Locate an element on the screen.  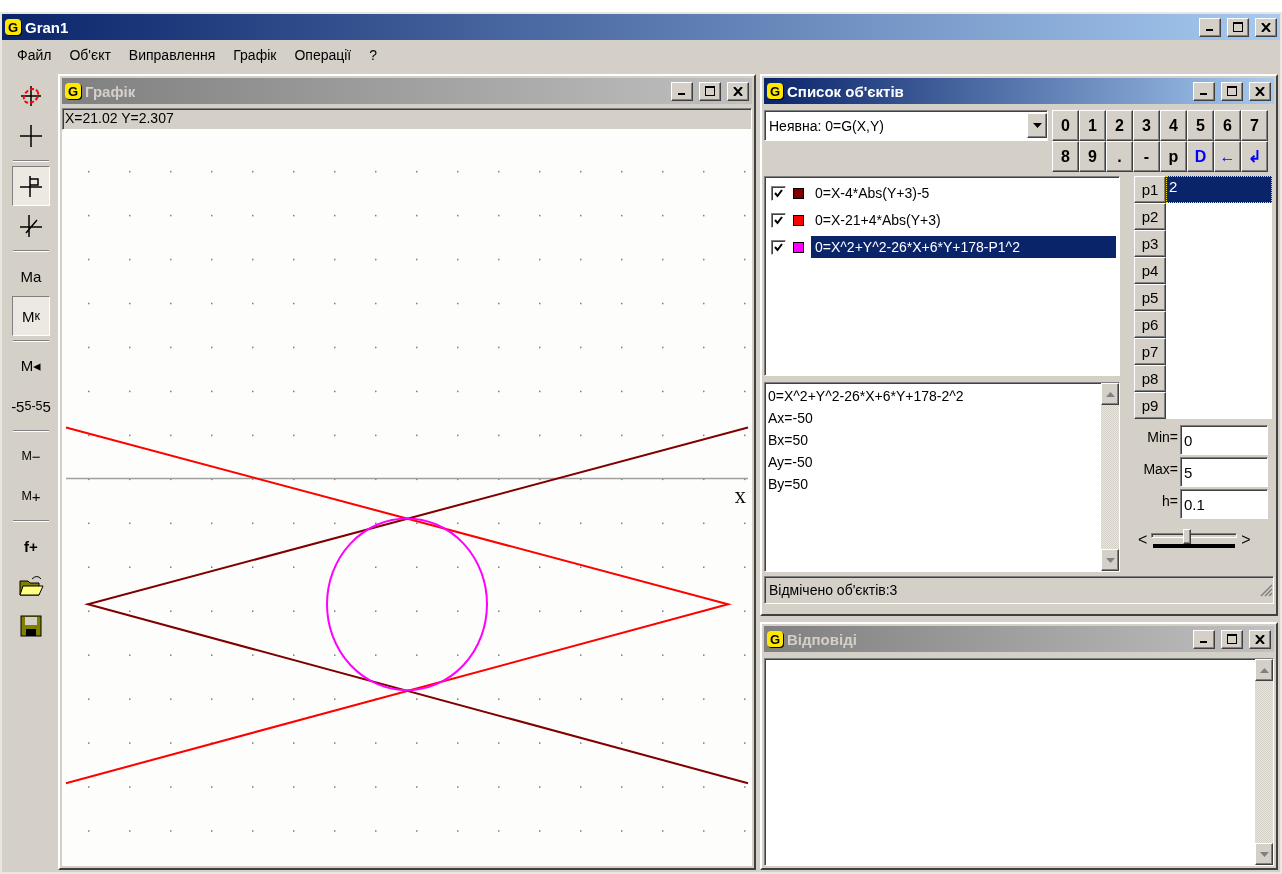
key-button: - is located at coordinates (1146, 156).